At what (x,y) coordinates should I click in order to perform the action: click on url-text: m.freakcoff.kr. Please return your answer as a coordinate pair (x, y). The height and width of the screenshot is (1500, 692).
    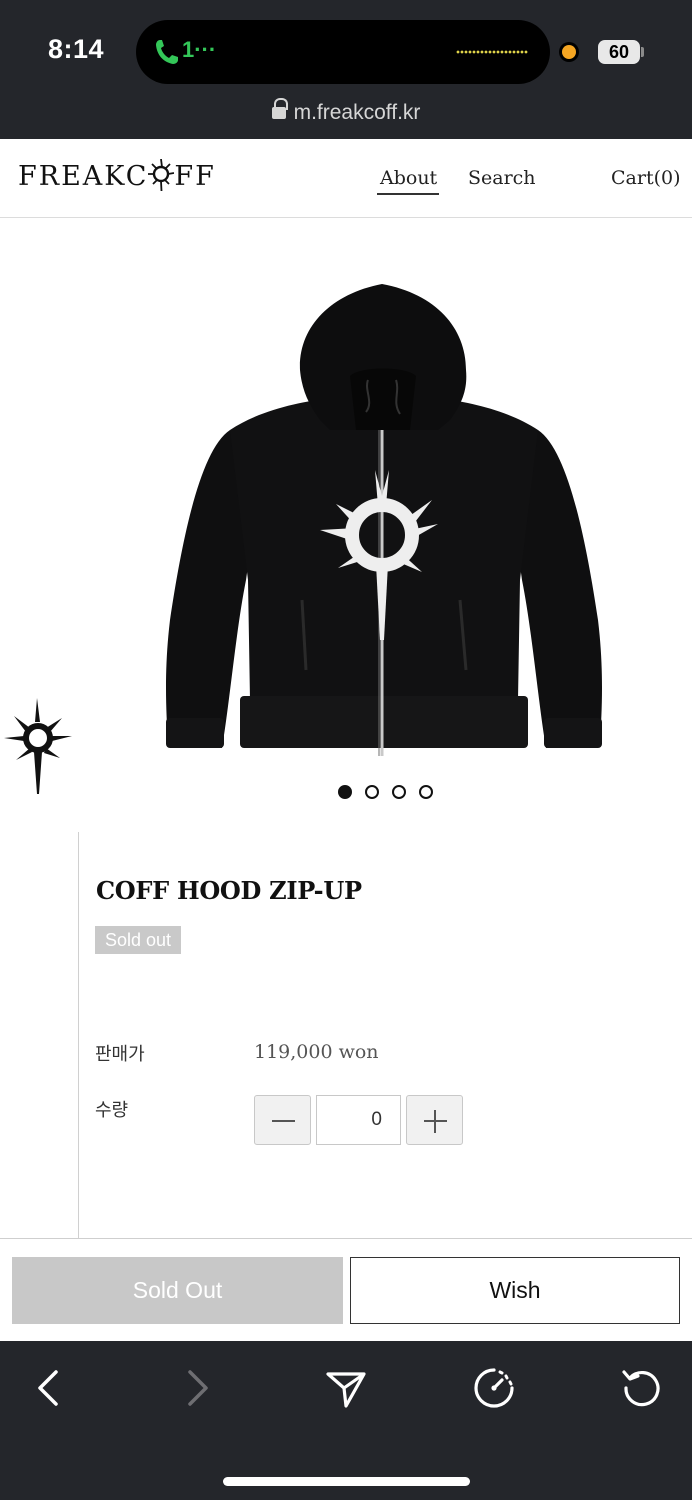
    Looking at the image, I should click on (357, 112).